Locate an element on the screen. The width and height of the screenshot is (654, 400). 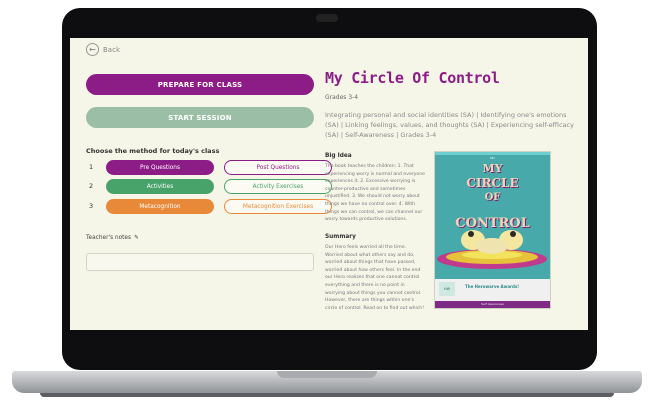
pre-questions-button: Pre Questions is located at coordinates (160, 167).